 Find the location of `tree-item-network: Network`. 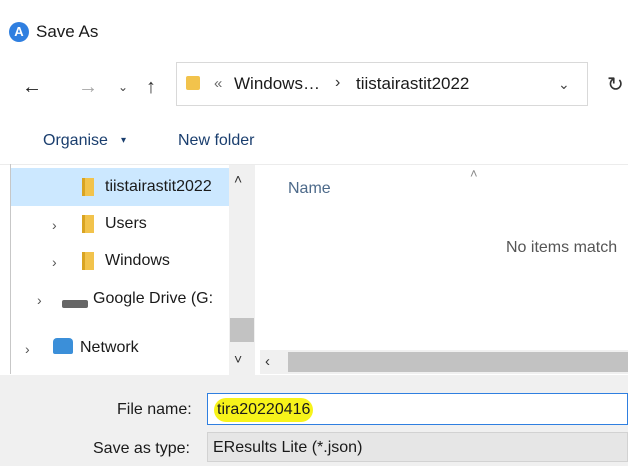

tree-item-network: Network is located at coordinates (109, 348).